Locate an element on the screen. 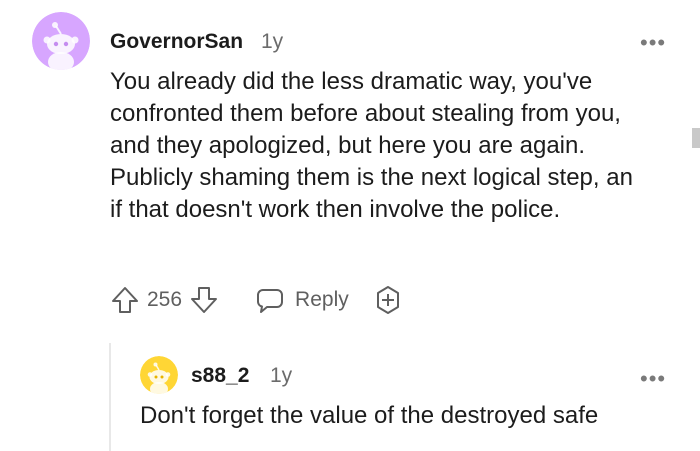 Image resolution: width=700 pixels, height=451 pixels. downvote-icon is located at coordinates (204, 300).